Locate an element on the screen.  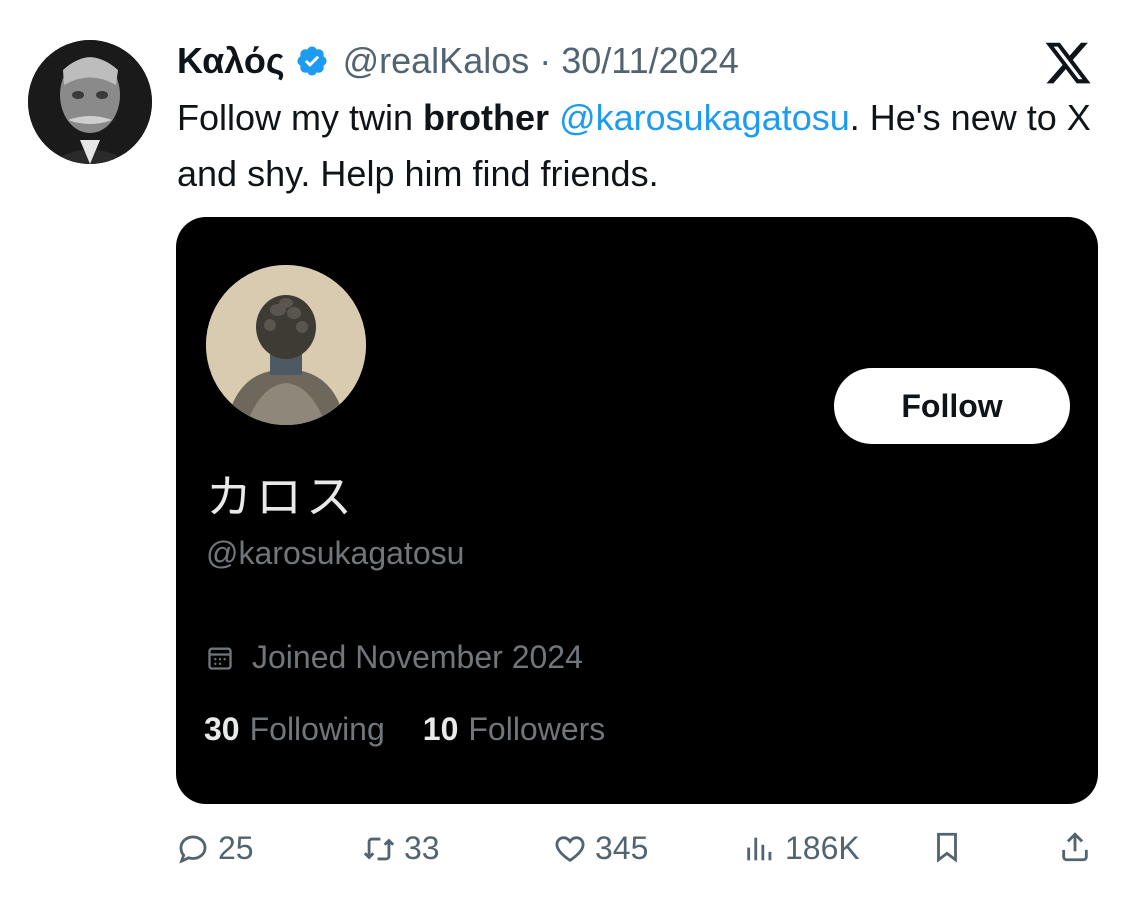
reply-button: 25 is located at coordinates (215, 848).